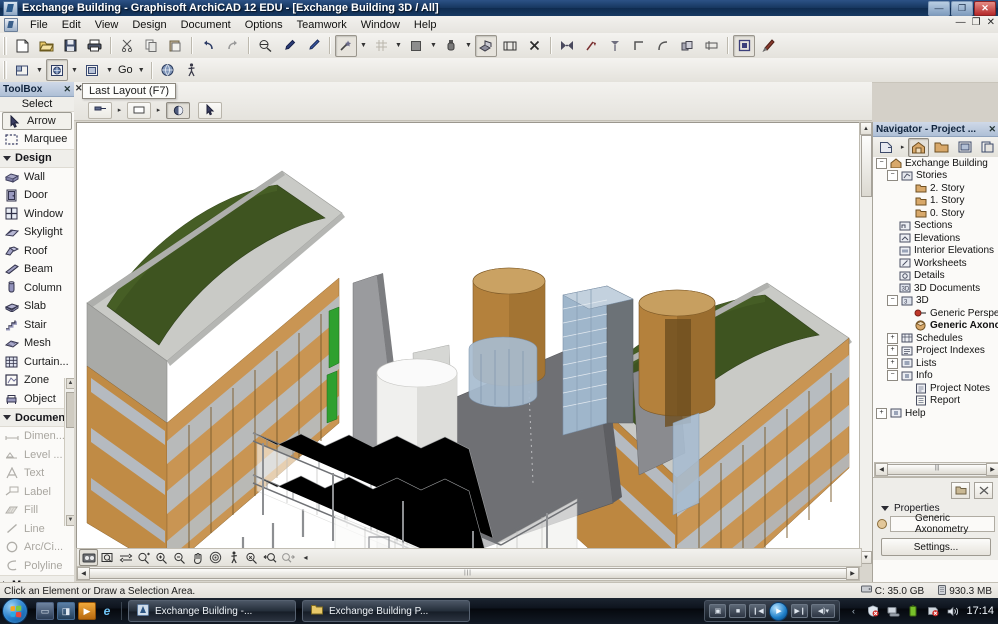  What do you see at coordinates (992, 469) in the screenshot?
I see `scroll-right-arrow-icon: ▶` at bounding box center [992, 469].